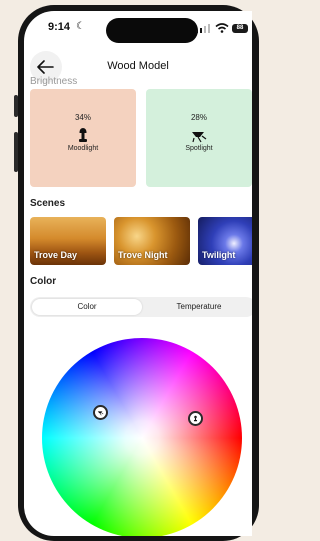 Image resolution: width=320 pixels, height=541 pixels. Describe the element at coordinates (87, 307) in the screenshot. I see `tab-color: Color` at that location.